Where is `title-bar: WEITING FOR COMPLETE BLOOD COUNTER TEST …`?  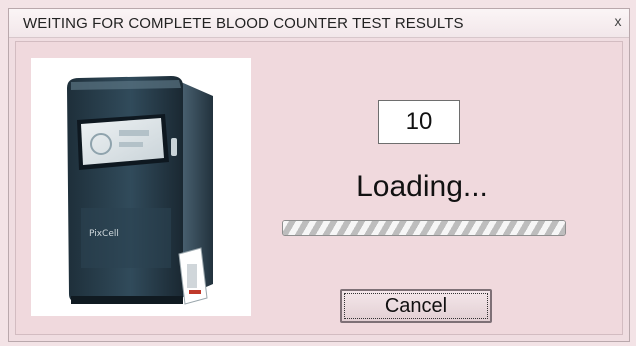
title-bar: WEITING FOR COMPLETE BLOOD COUNTER TEST … is located at coordinates (319, 23).